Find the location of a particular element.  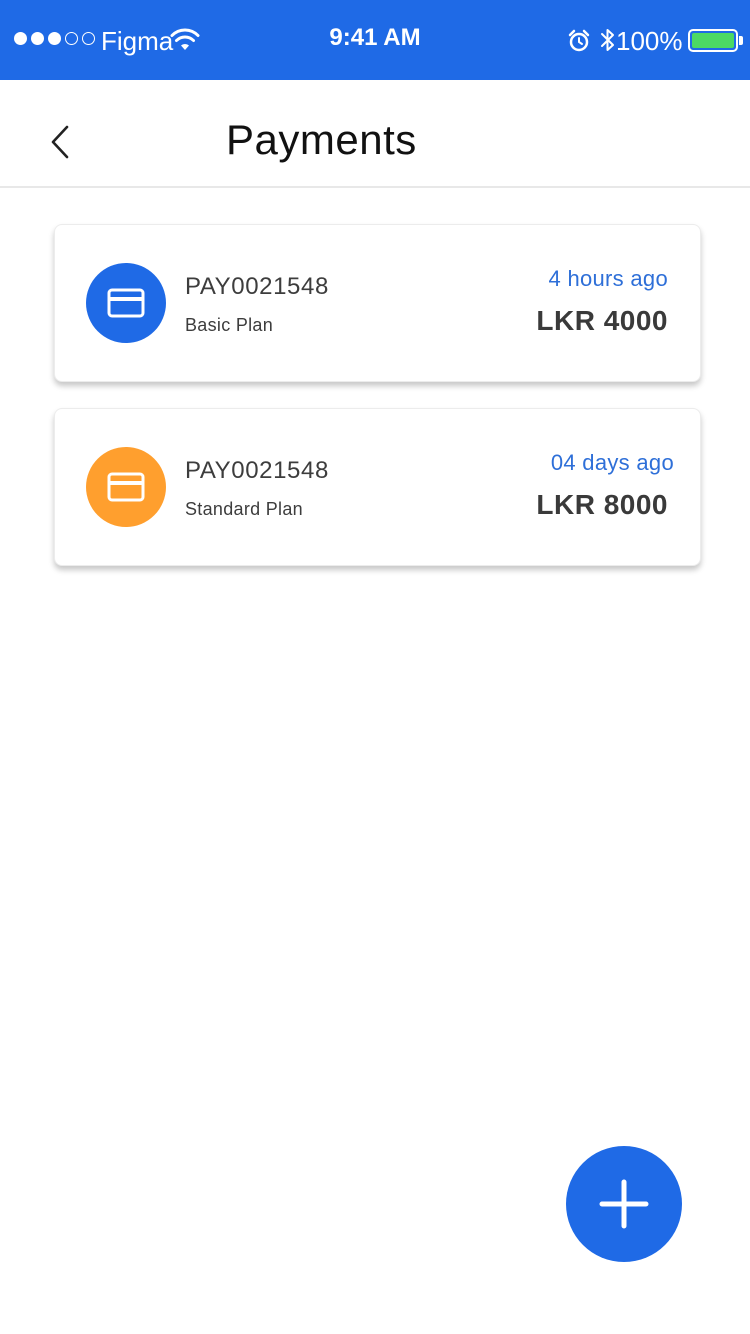

payment-time-ago: 04 days ago is located at coordinates (612, 462).